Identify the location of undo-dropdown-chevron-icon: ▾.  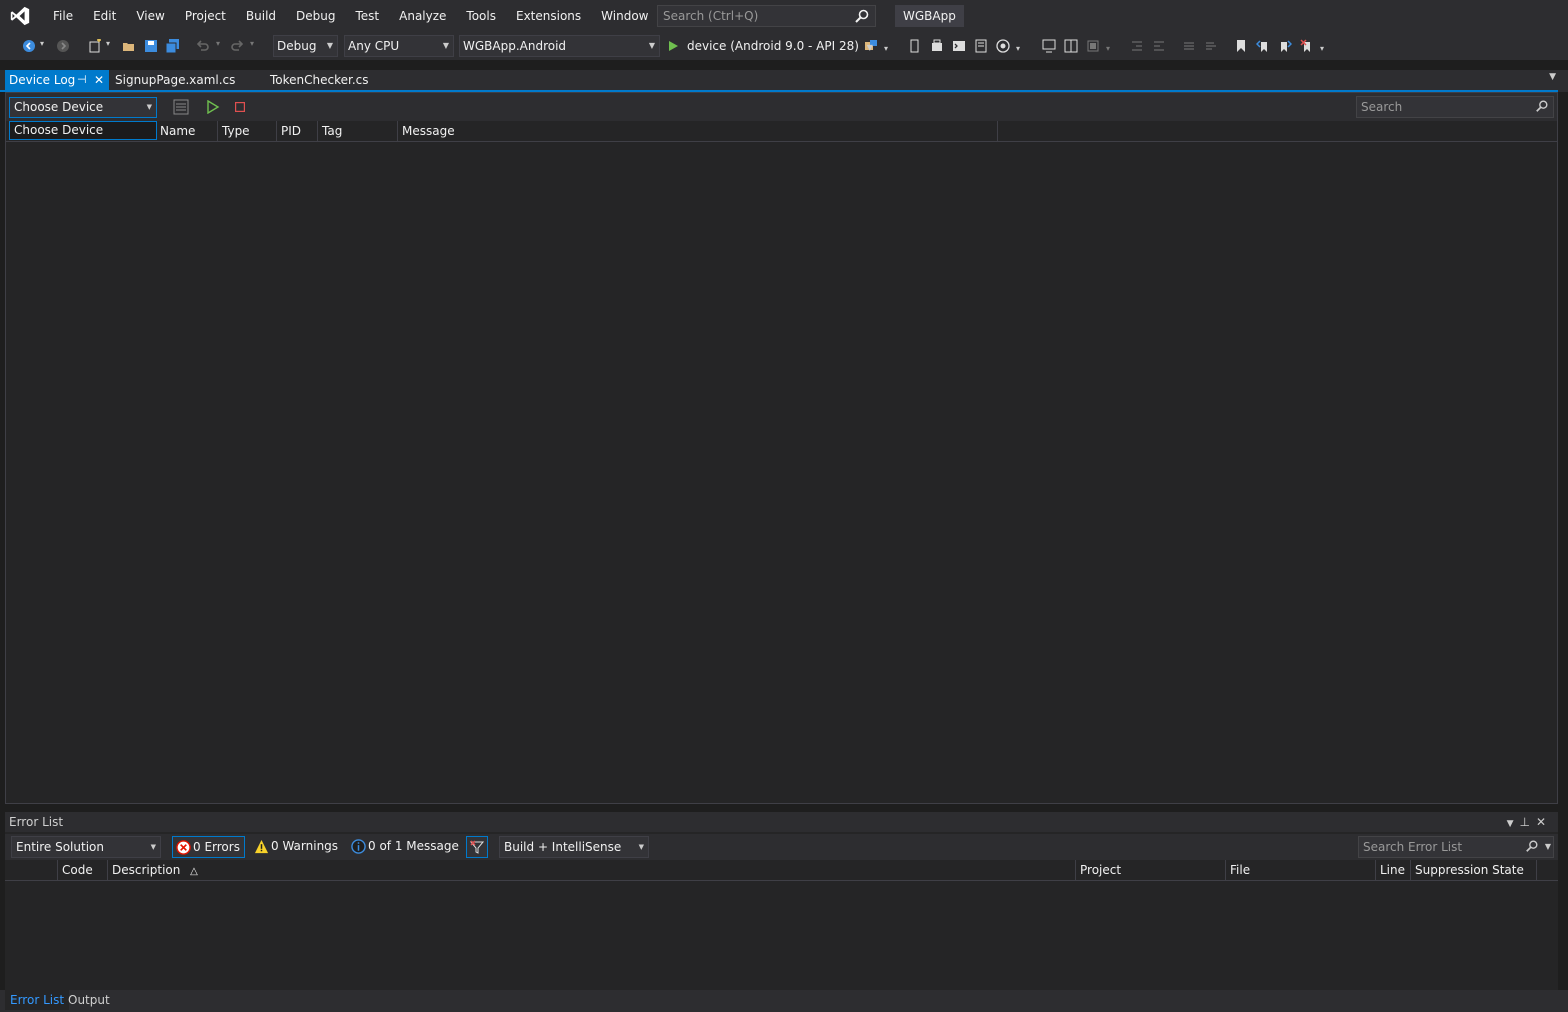
(223, 46).